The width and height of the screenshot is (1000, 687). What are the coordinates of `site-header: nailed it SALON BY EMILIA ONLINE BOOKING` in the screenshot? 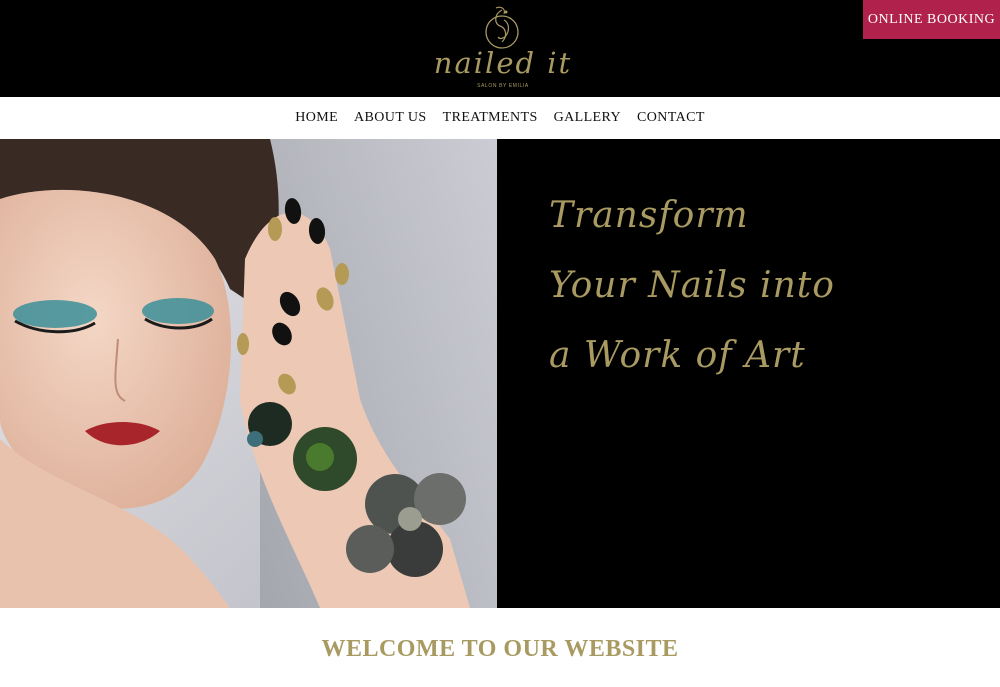 It's located at (500, 48).